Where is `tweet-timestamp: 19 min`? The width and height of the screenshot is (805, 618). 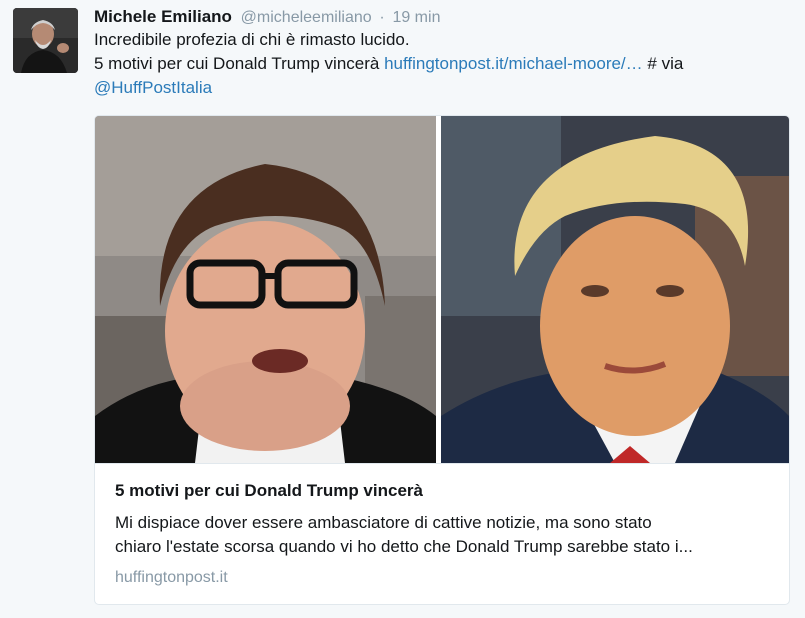
tweet-timestamp: 19 min is located at coordinates (416, 17).